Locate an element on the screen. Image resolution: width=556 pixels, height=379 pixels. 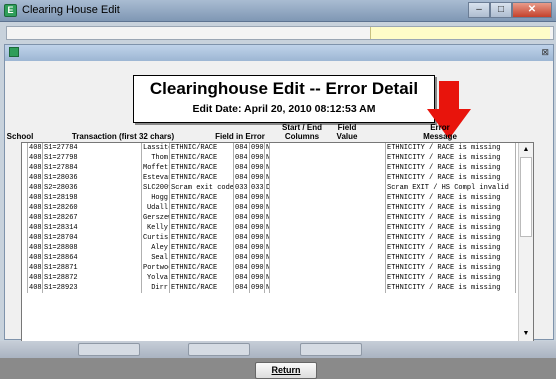
cell-name: Udall is located at coordinates (156, 208).